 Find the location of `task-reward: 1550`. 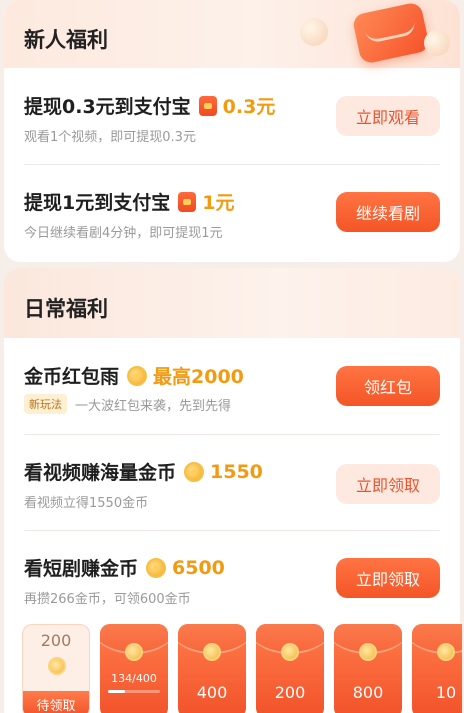

task-reward: 1550 is located at coordinates (236, 471).